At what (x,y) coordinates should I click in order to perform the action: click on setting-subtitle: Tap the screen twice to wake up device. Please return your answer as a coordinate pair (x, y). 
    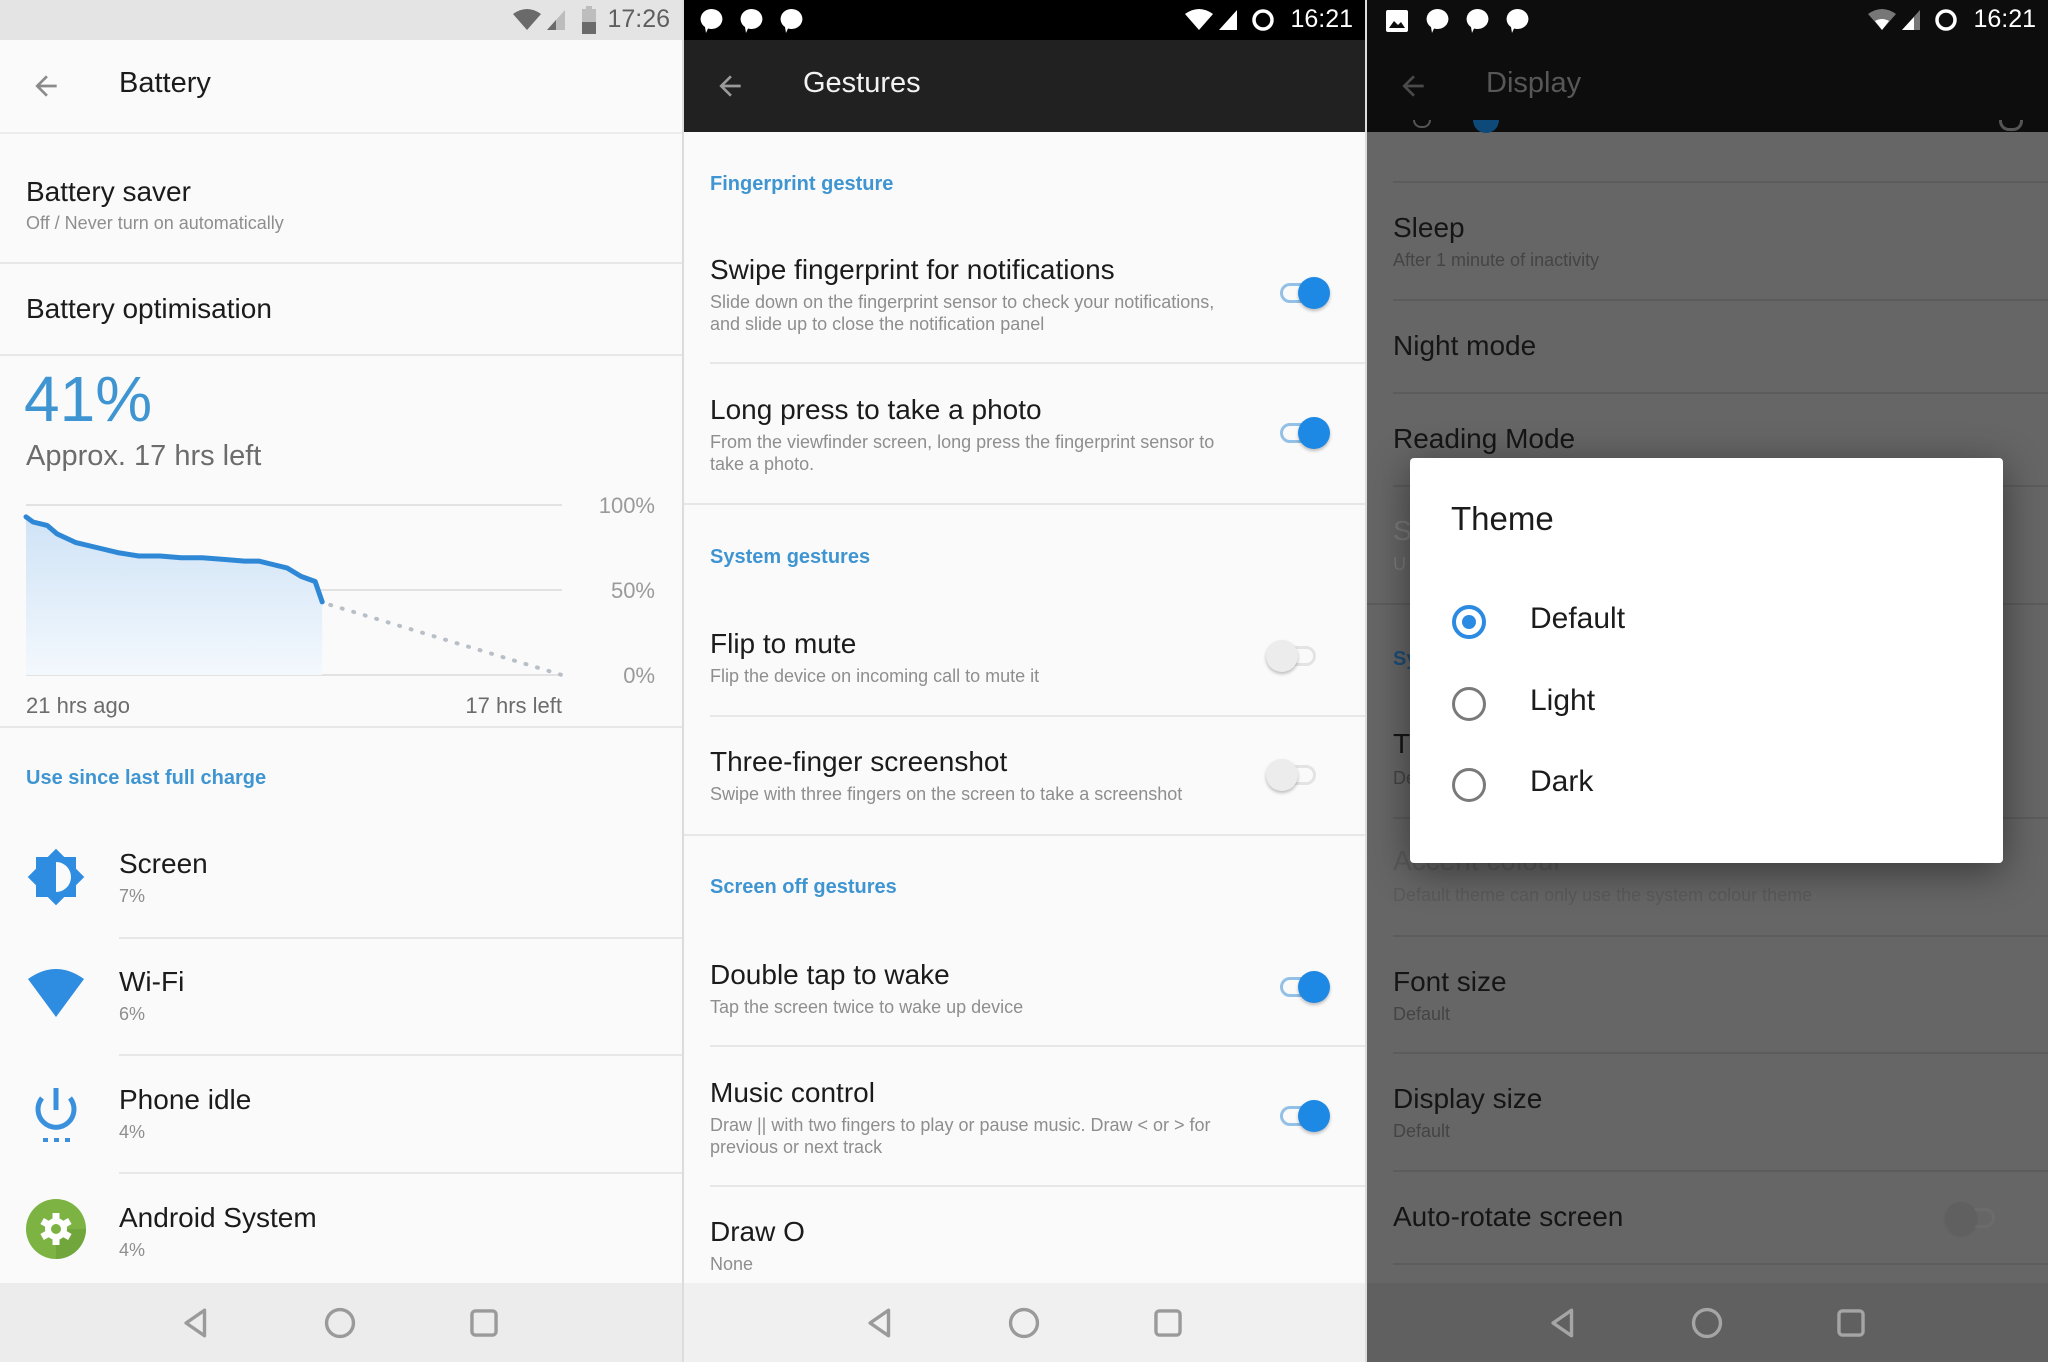
    Looking at the image, I should click on (867, 1007).